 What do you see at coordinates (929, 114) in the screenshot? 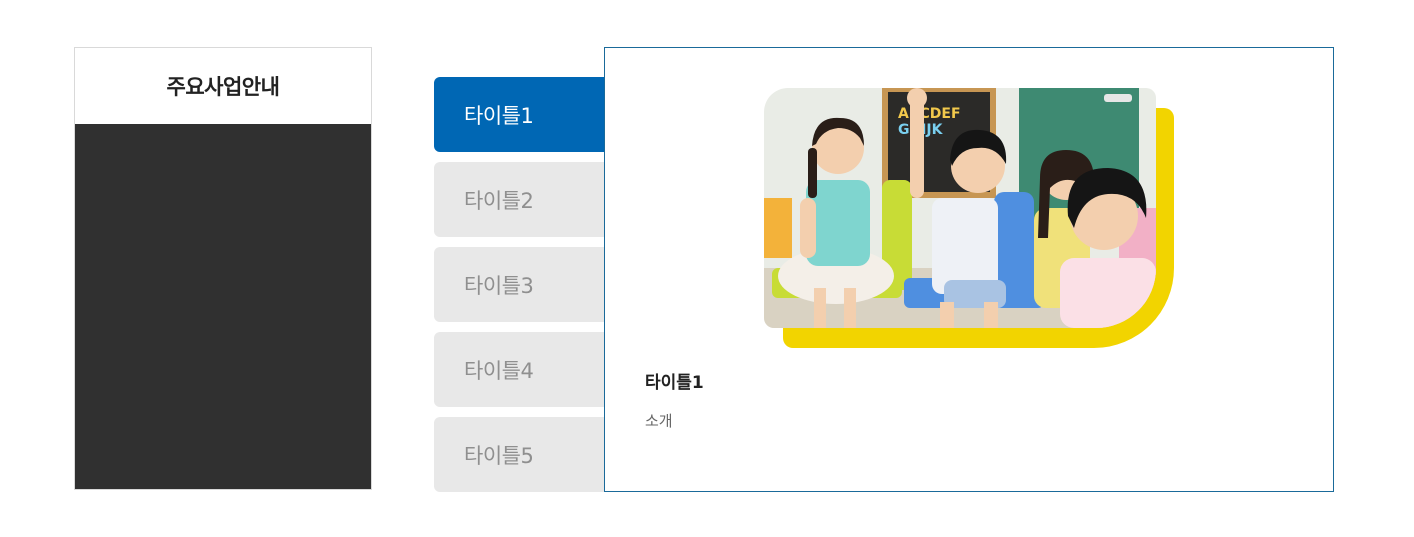
I see `blackboard-text-1: ABCDEF` at bounding box center [929, 114].